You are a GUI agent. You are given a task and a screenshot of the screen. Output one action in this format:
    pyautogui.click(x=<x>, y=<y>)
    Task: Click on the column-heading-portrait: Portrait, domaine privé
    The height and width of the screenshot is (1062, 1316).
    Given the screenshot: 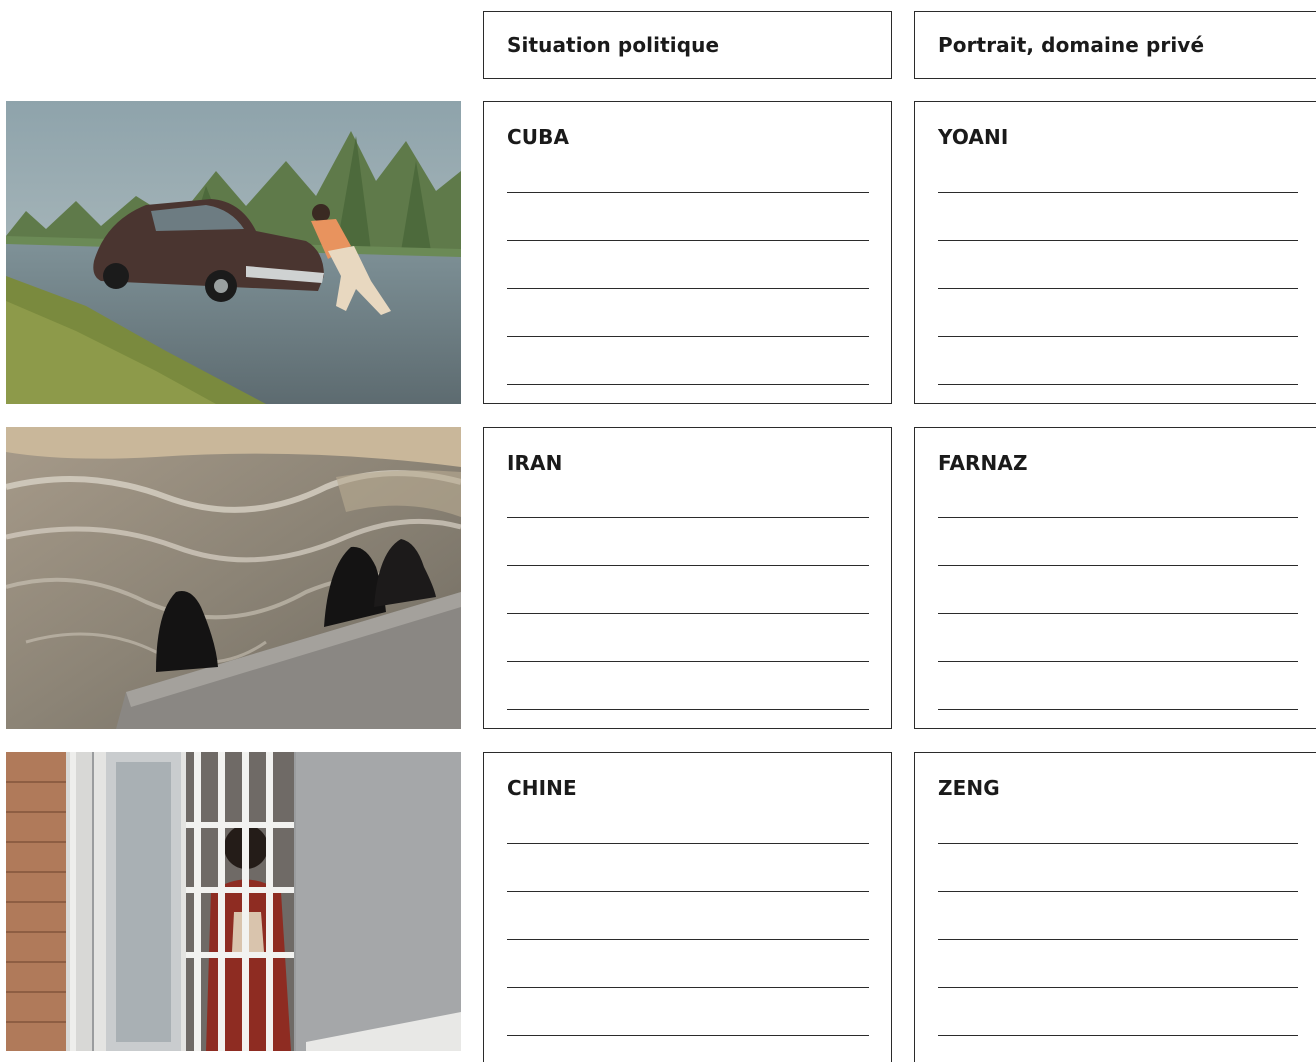 What is the action you would take?
    pyautogui.click(x=1071, y=45)
    